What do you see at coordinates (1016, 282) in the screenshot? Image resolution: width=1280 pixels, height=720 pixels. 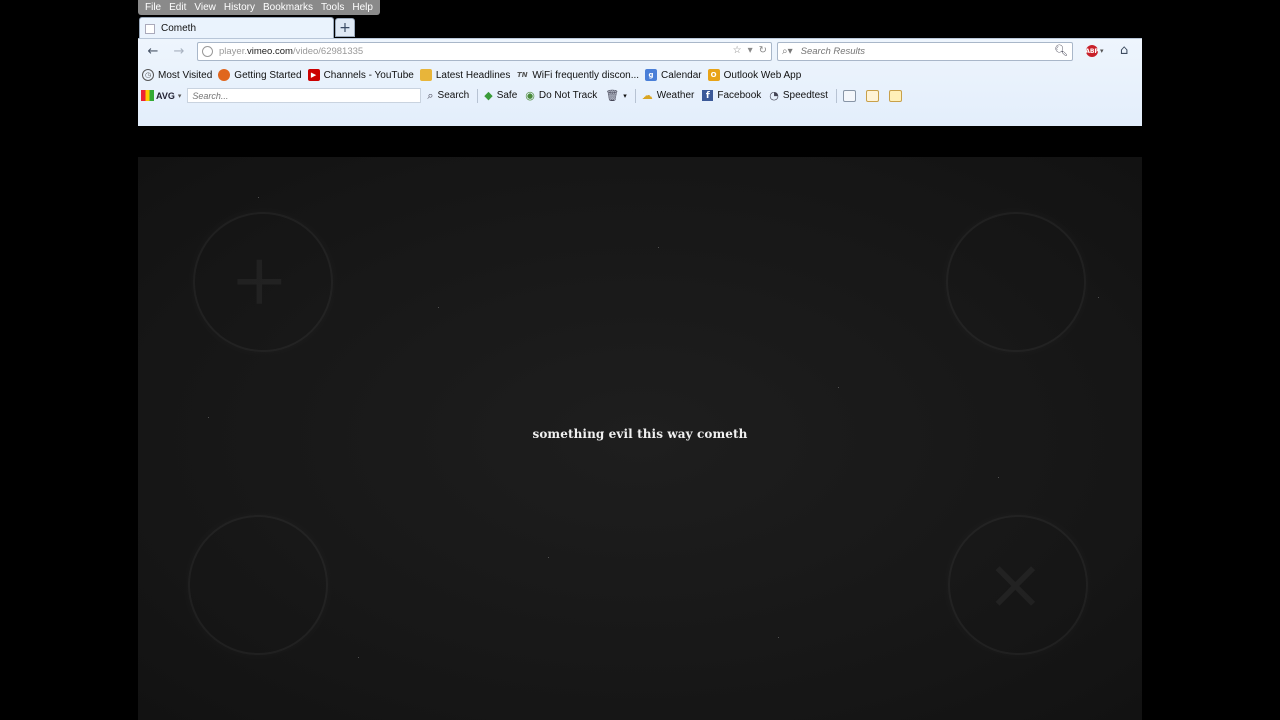 I see `ghost-circle-top-right` at bounding box center [1016, 282].